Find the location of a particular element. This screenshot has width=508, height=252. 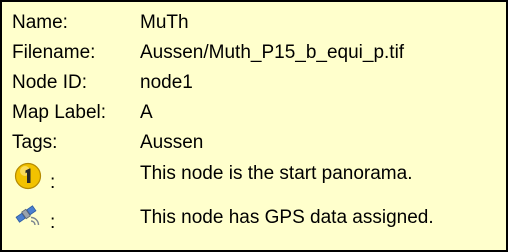

filename-label: Filename: is located at coordinates (54, 52).